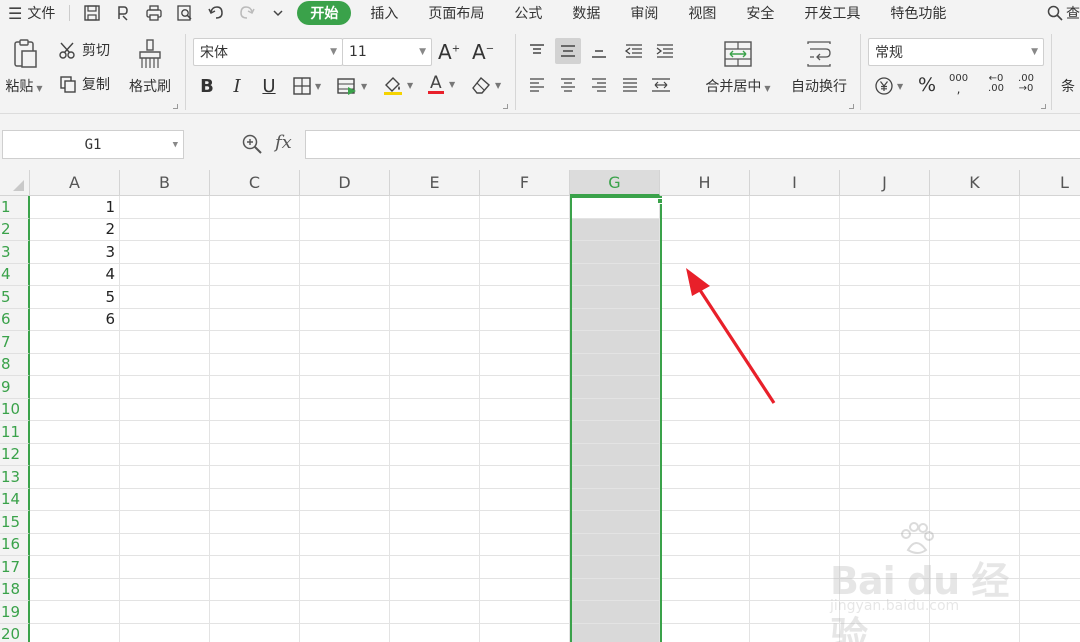  Describe the element at coordinates (885, 409) in the screenshot. I see `cell-j10` at that location.